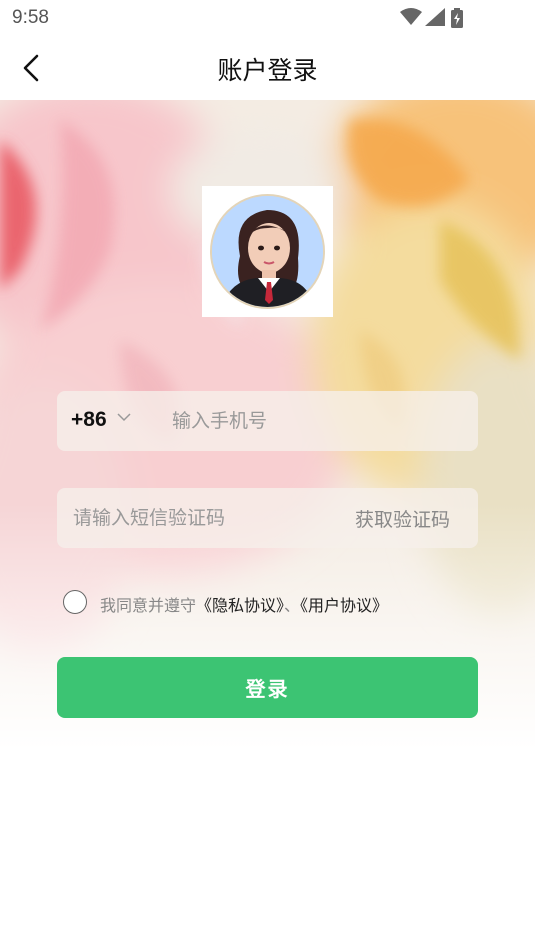  Describe the element at coordinates (75, 602) in the screenshot. I see `agreement-checkbox` at that location.